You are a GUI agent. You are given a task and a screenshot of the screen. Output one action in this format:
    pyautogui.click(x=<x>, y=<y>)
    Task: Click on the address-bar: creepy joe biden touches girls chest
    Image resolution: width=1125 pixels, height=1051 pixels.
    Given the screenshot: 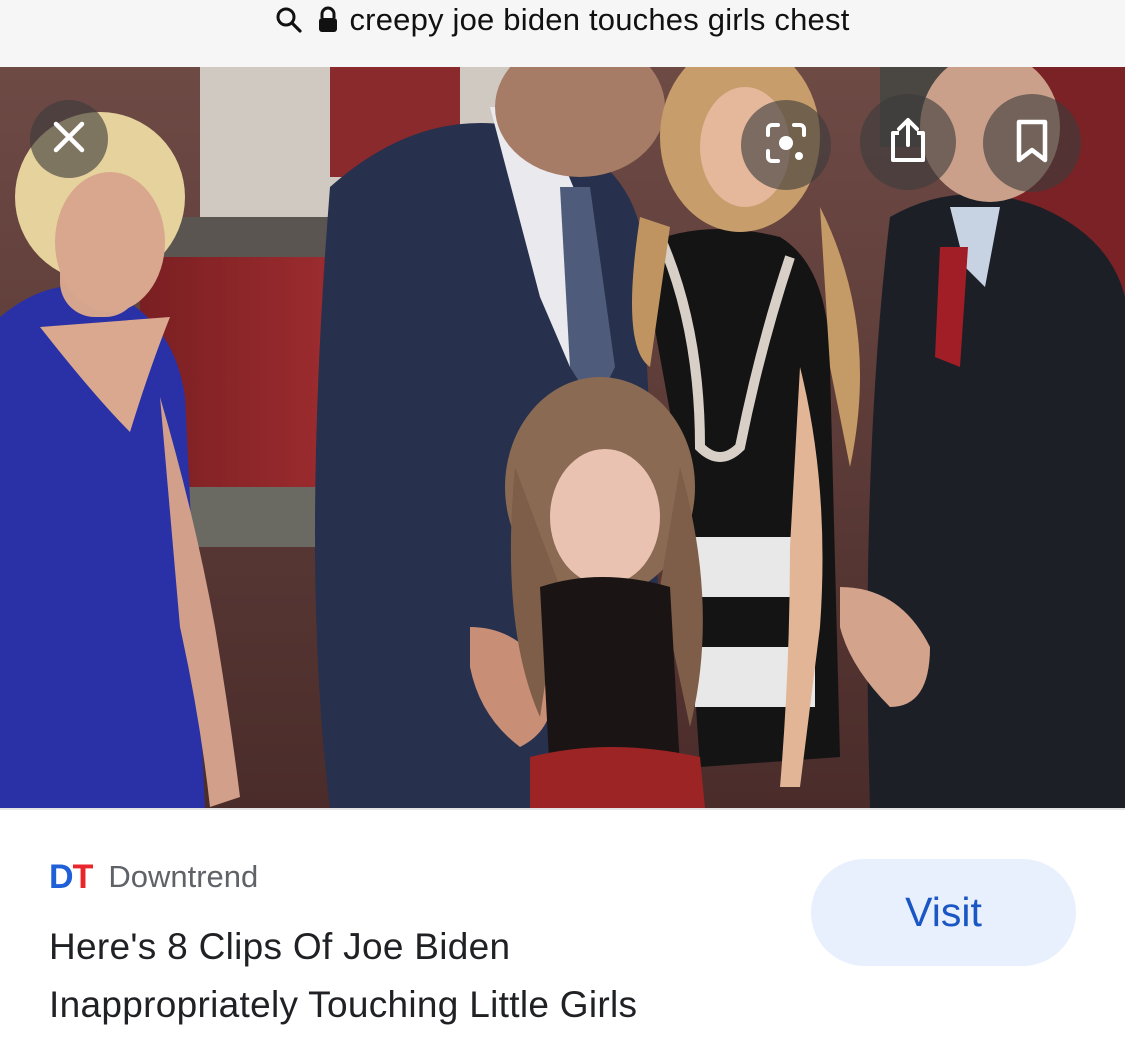 What is the action you would take?
    pyautogui.click(x=562, y=33)
    